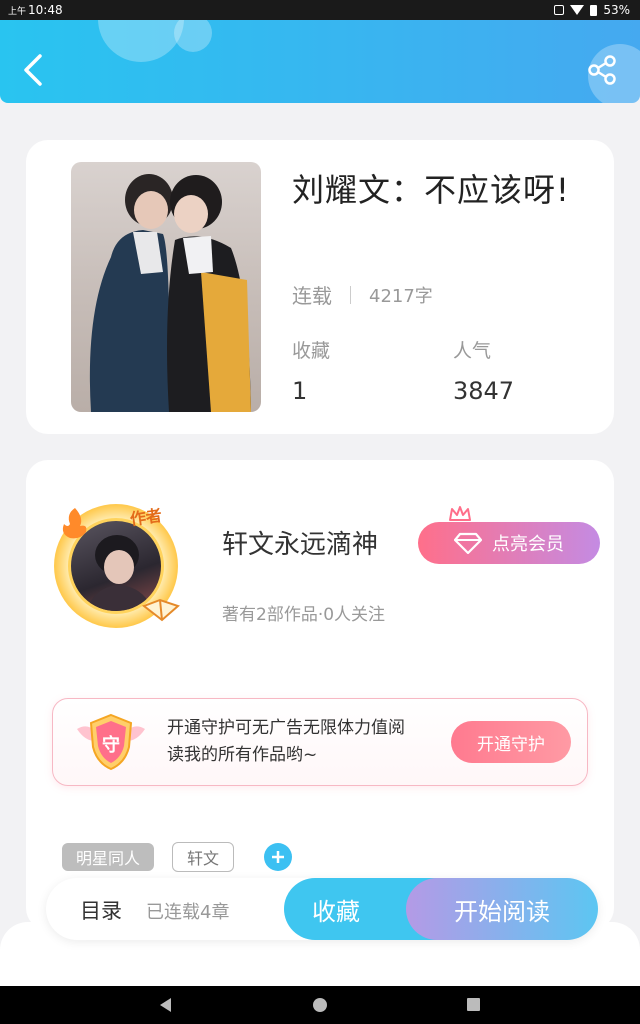 The height and width of the screenshot is (1024, 640). What do you see at coordinates (472, 351) in the screenshot?
I see `popularity-label: 人气` at bounding box center [472, 351].